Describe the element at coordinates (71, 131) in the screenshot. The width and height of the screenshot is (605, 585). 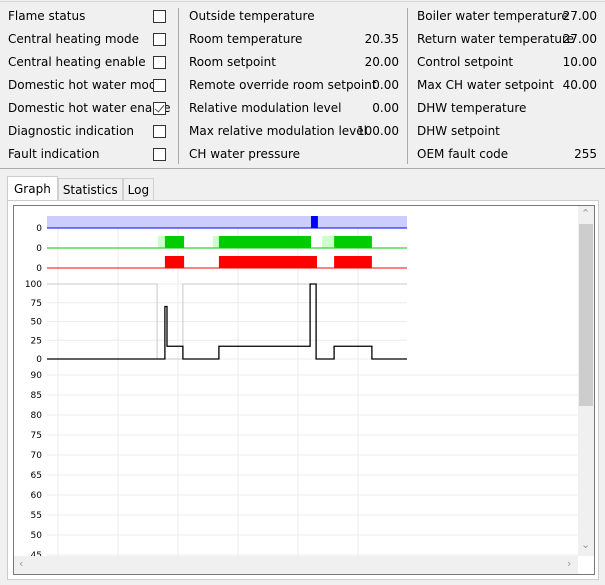
I see `field-label: Diagnostic indication` at that location.